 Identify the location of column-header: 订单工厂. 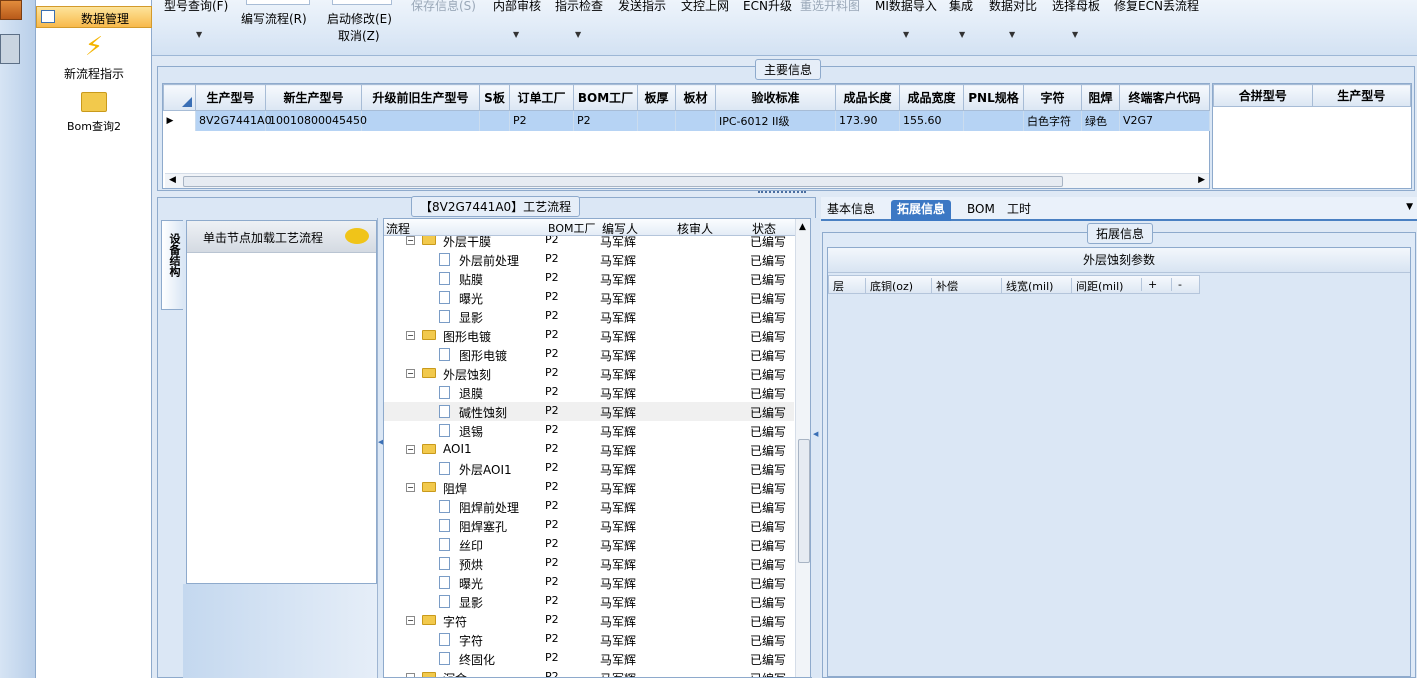
(541, 97).